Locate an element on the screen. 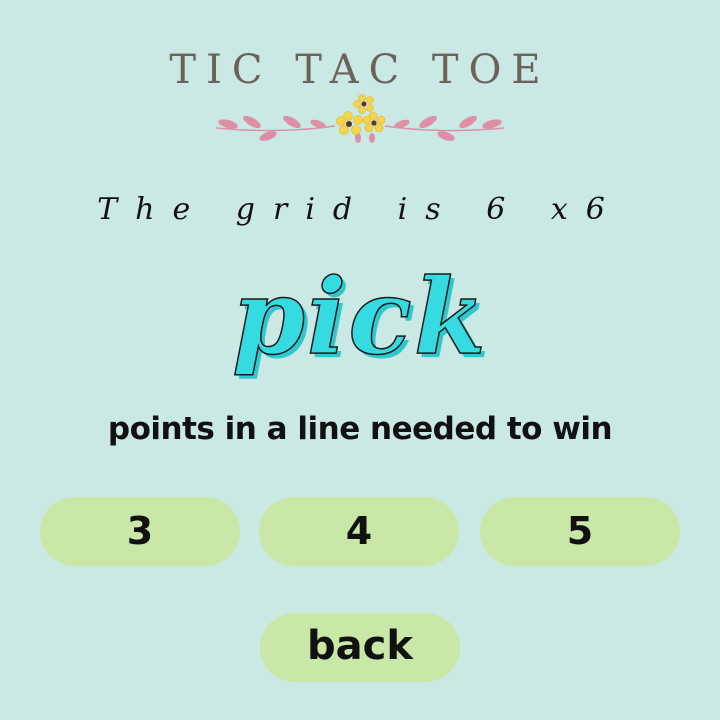 This screenshot has width=720, height=720. floral-divider-icon is located at coordinates (360, 118).